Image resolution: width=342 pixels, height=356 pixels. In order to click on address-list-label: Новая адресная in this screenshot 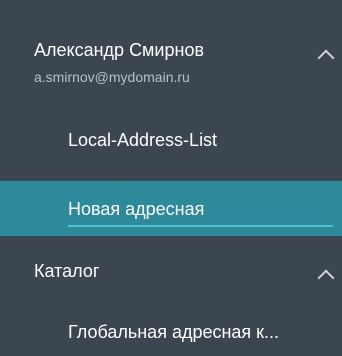, I will do `click(136, 209)`.